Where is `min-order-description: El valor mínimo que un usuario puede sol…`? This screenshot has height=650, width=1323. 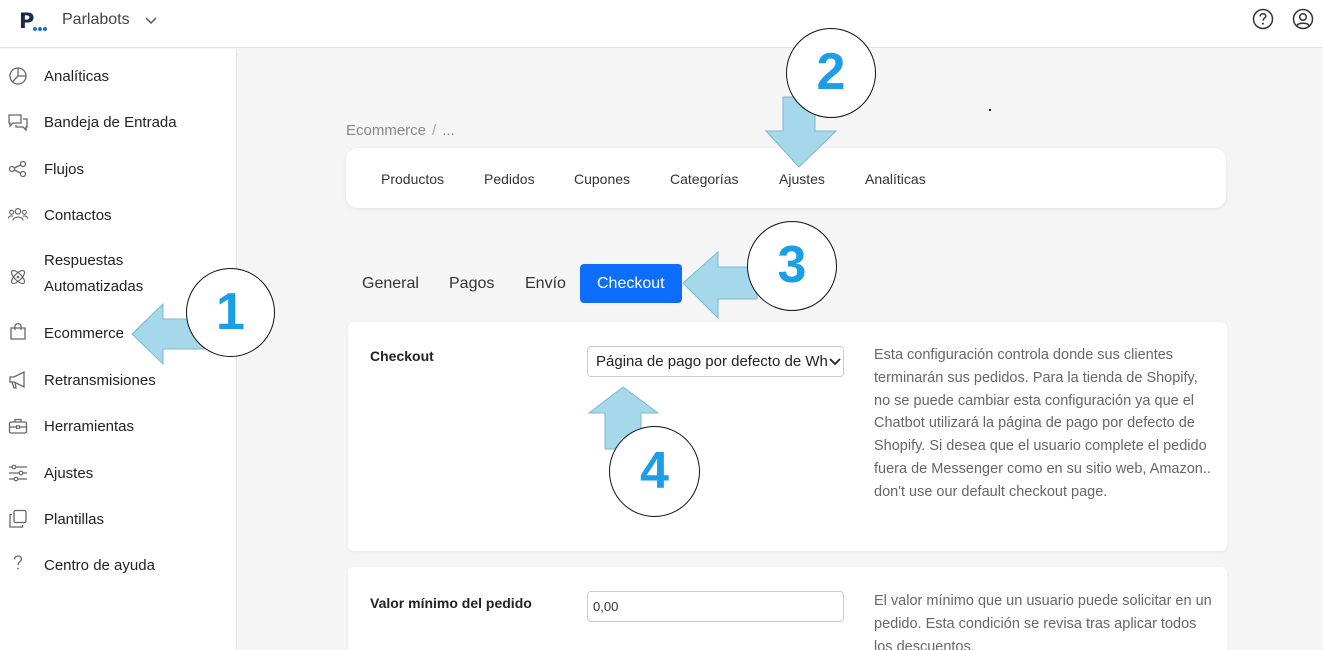
min-order-description: El valor mínimo que un usuario puede sol… is located at coordinates (1043, 621).